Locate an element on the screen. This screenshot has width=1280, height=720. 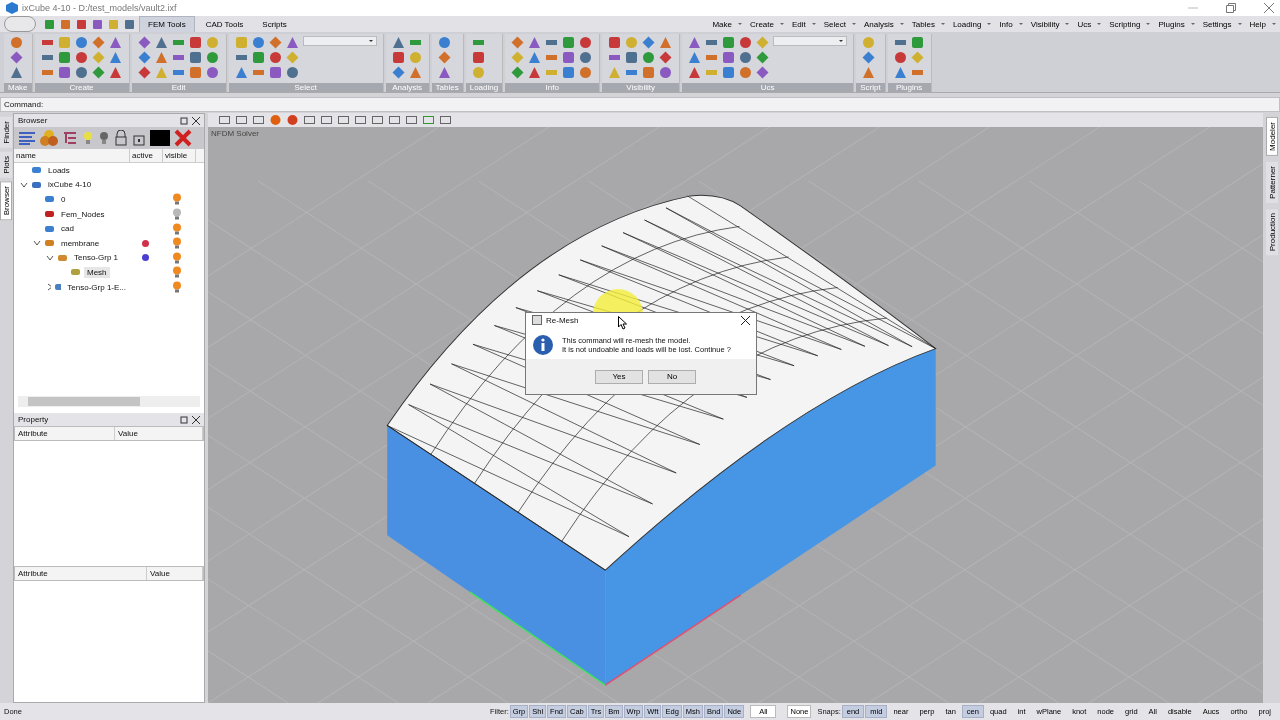
ribbon-tab: Scripts is located at coordinates (274, 24).